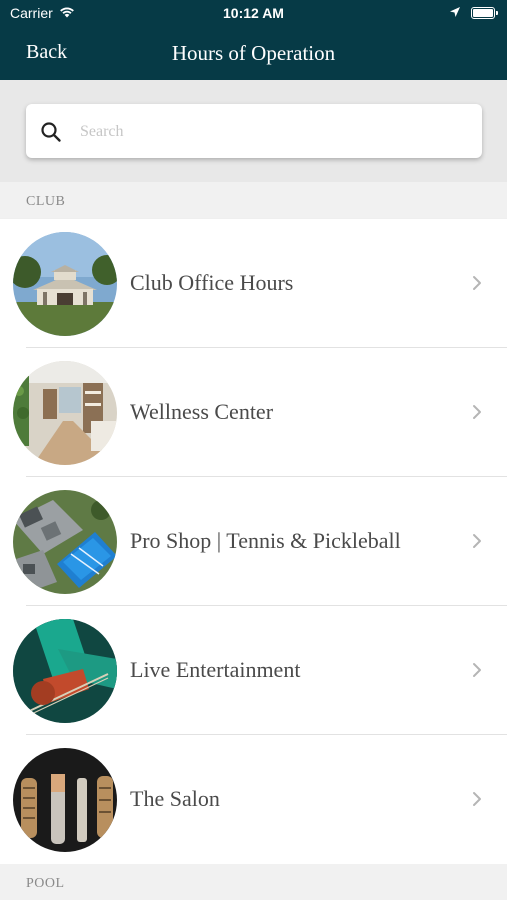 The height and width of the screenshot is (900, 507). I want to click on status-time: 10:12 AM, so click(253, 13).